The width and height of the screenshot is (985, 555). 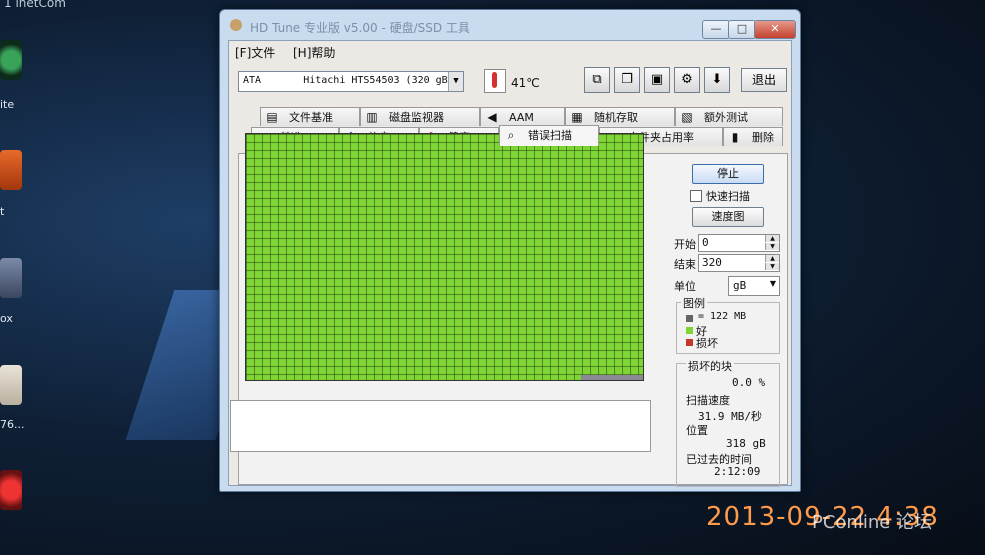 What do you see at coordinates (687, 80) in the screenshot?
I see `options-icon: ⚙` at bounding box center [687, 80].